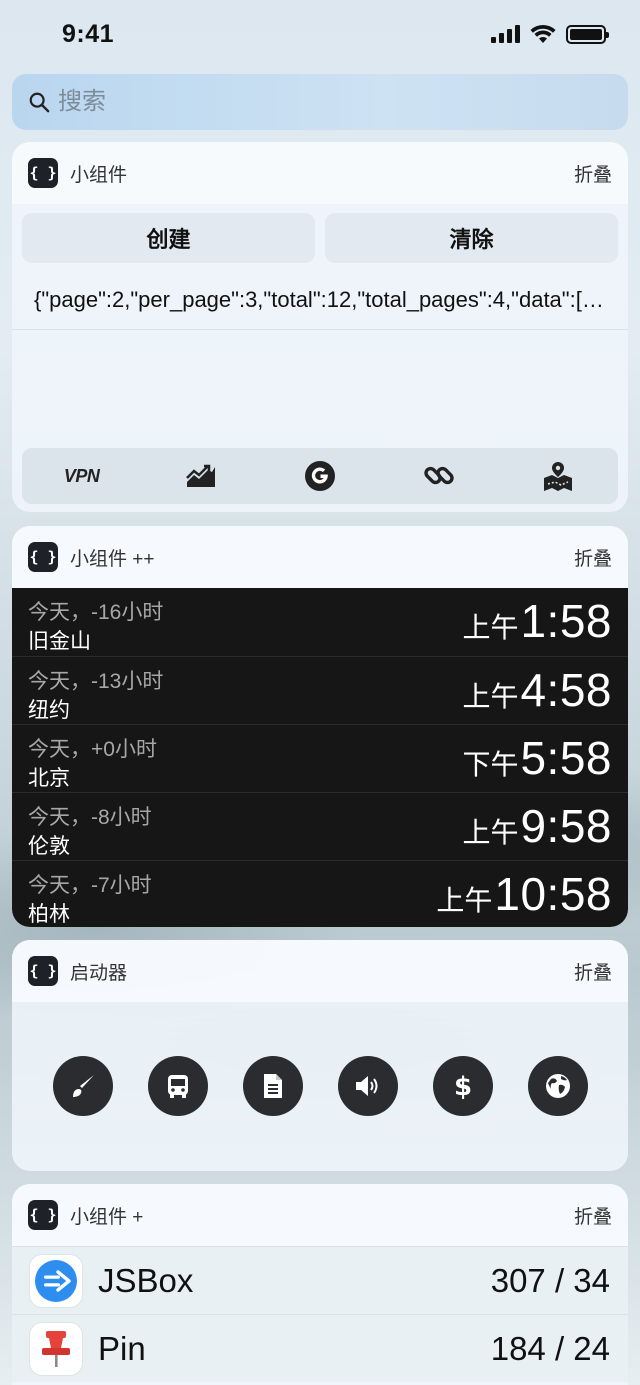 Image resolution: width=640 pixels, height=1385 pixels. I want to click on widget-title: 小组件 ++, so click(112, 559).